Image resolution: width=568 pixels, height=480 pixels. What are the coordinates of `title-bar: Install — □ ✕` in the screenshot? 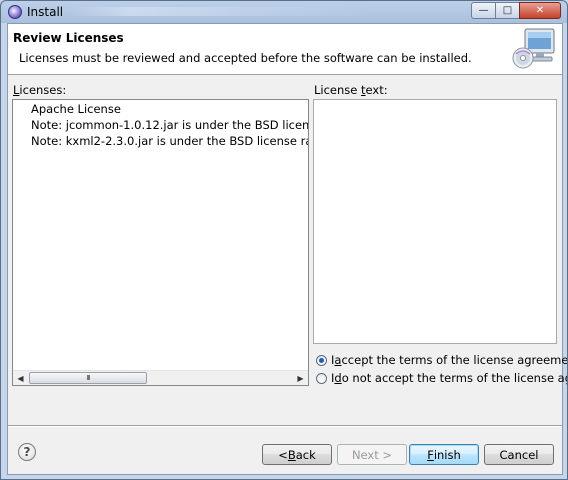 It's located at (284, 12).